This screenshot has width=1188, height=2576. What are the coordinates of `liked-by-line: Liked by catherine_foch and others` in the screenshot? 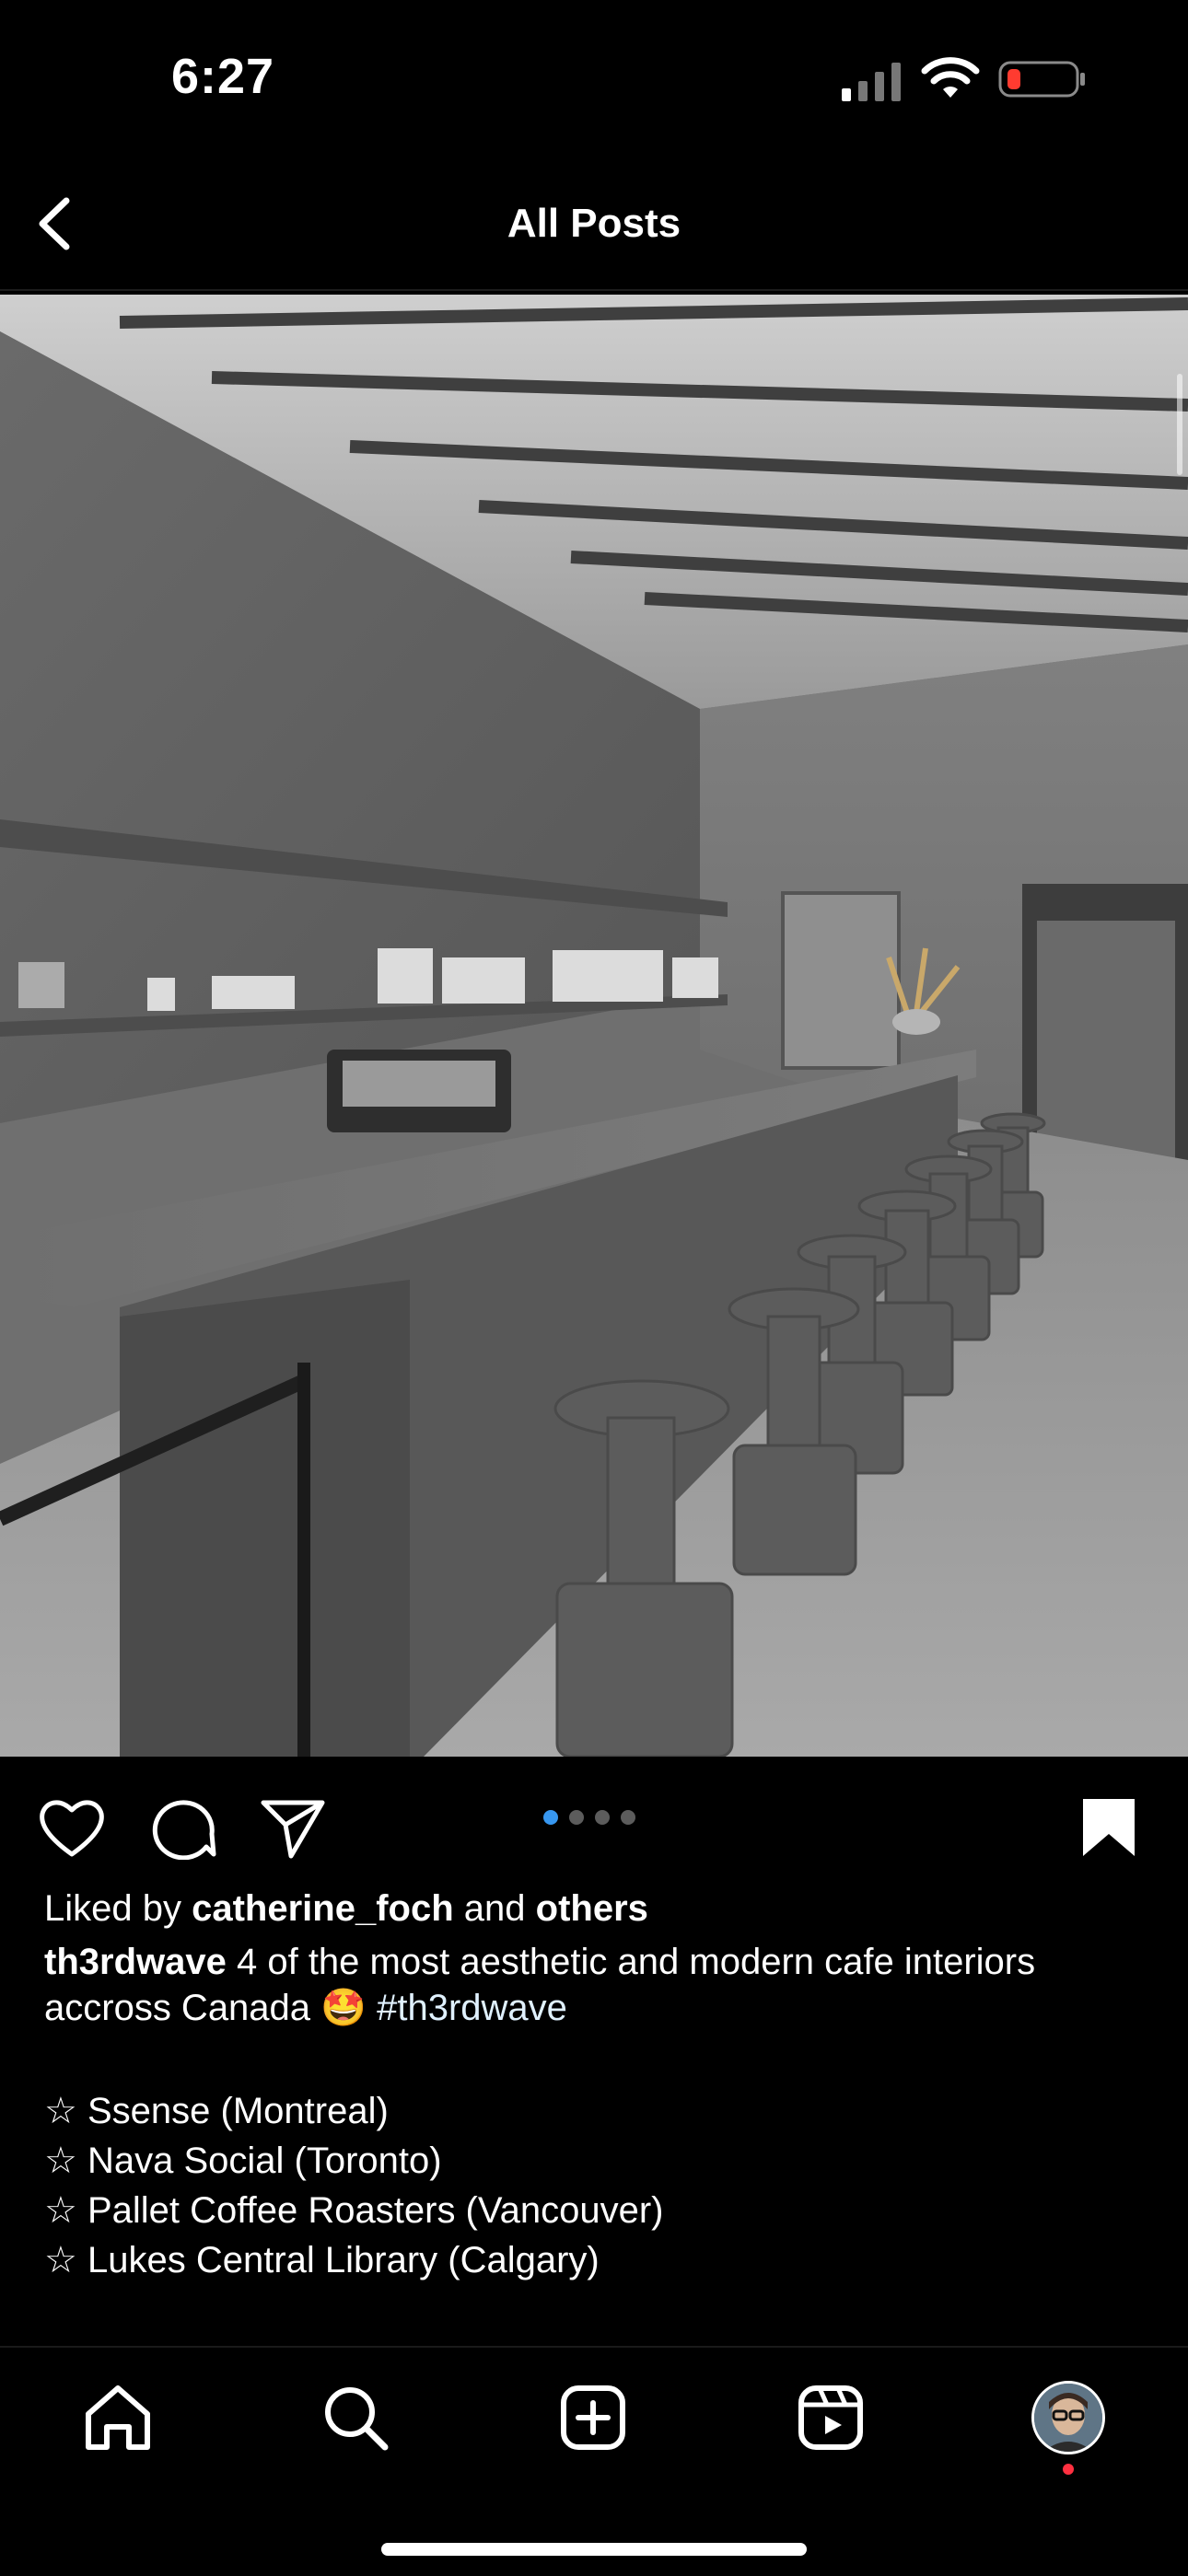 It's located at (601, 1909).